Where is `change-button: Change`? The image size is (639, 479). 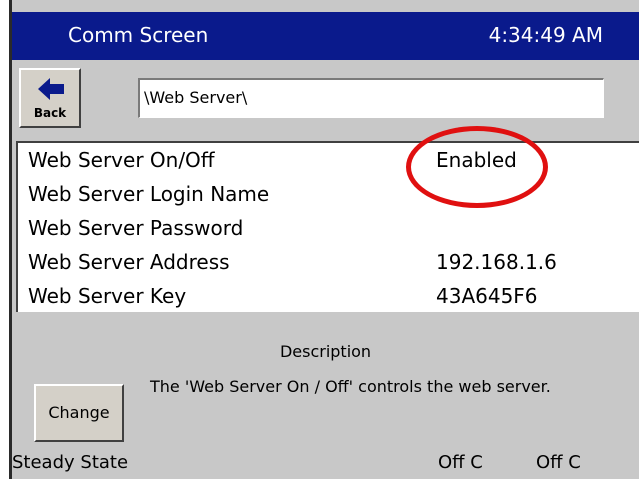
change-button: Change is located at coordinates (79, 413).